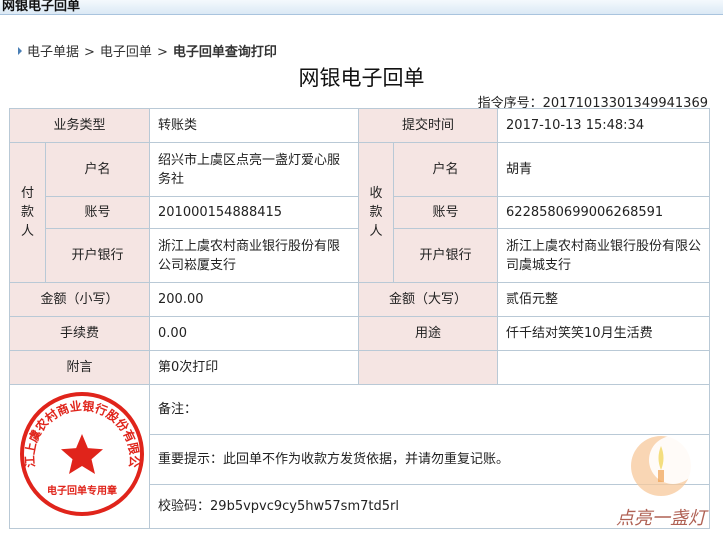  I want to click on submit-time-value: 2017-10-13 15:48:34, so click(604, 125).